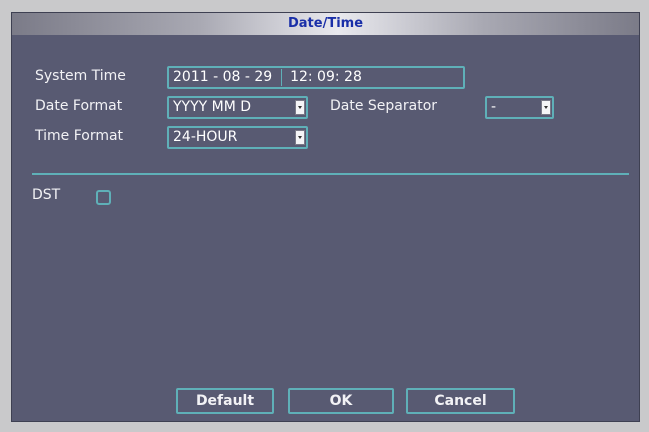 This screenshot has width=649, height=432. I want to click on system-time-label: System Time, so click(80, 76).